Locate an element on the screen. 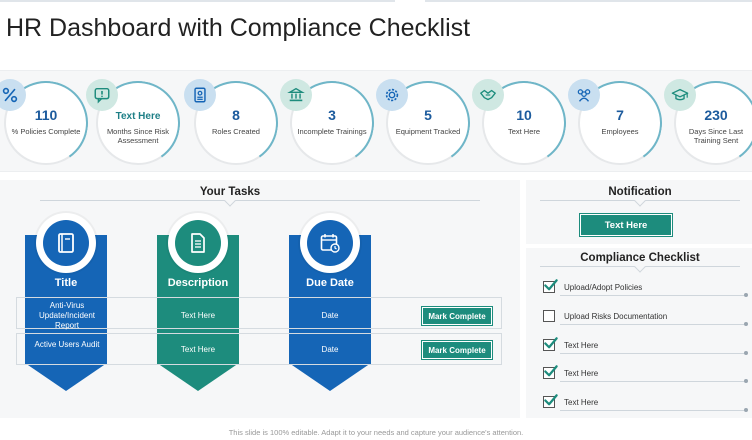 This screenshot has height=440, width=752. document-icon is located at coordinates (198, 243).